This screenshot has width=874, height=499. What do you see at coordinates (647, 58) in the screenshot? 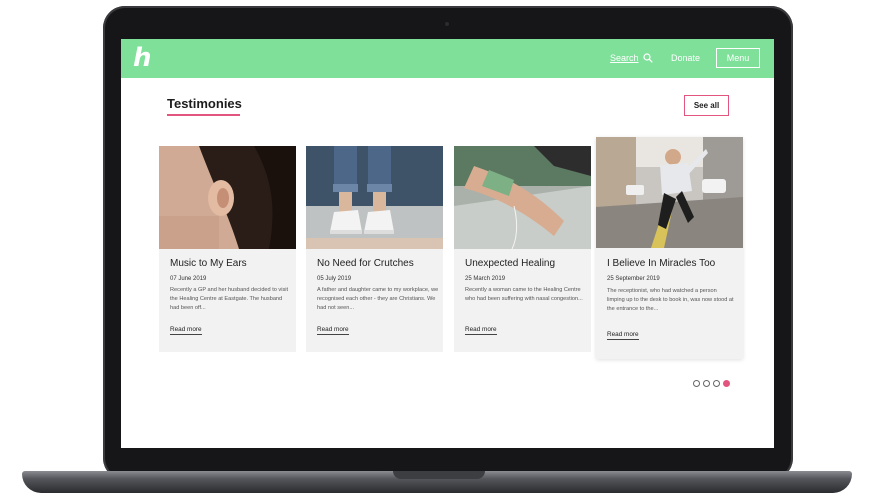
I see `search-icon` at bounding box center [647, 58].